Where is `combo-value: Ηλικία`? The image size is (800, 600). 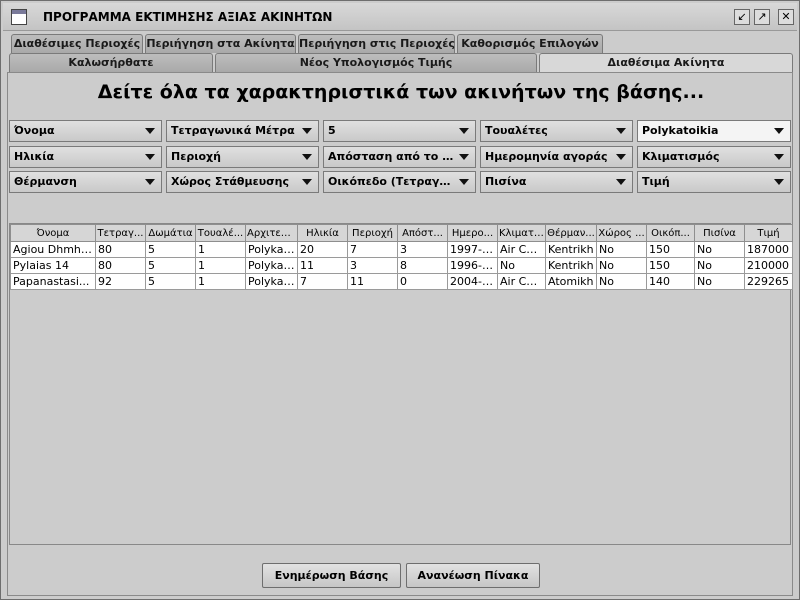
combo-value: Ηλικία is located at coordinates (34, 156).